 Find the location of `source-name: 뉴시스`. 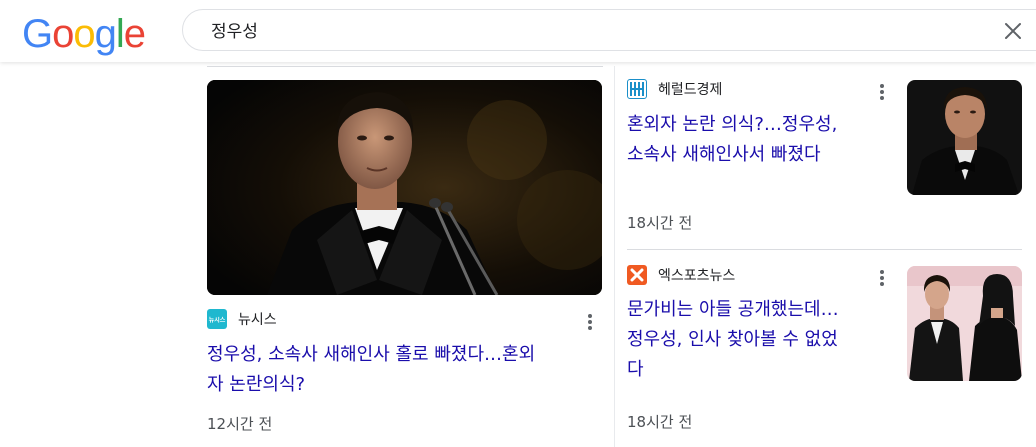

source-name: 뉴시스 is located at coordinates (257, 320).